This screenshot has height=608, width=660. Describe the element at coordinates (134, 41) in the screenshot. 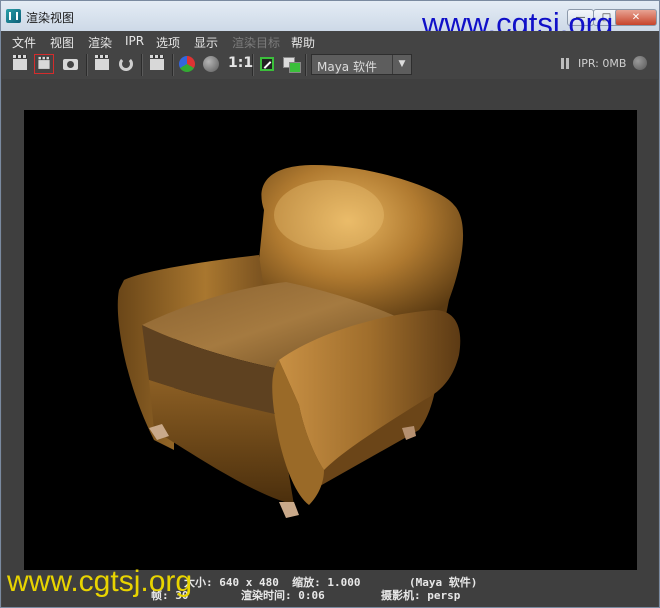

I see `menu-ipr: IPR` at that location.